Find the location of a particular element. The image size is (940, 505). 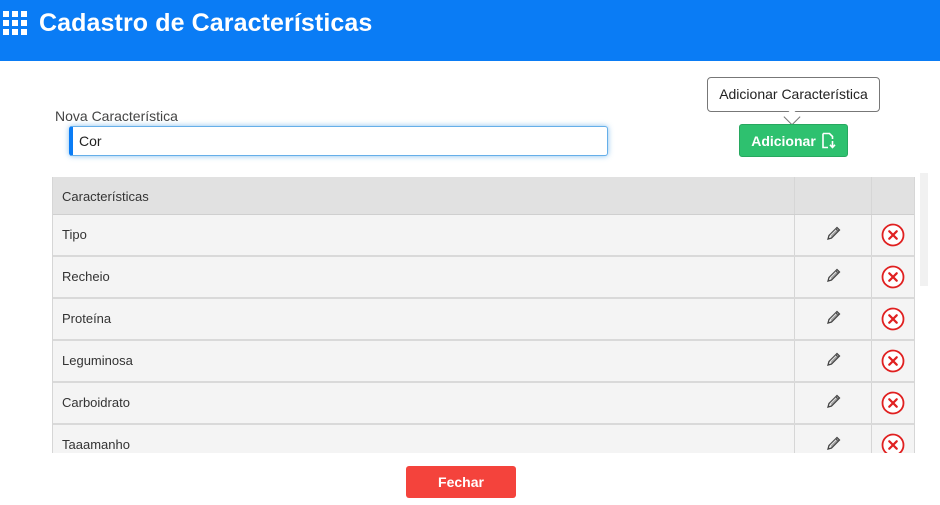

table-scrollbar is located at coordinates (924, 229).